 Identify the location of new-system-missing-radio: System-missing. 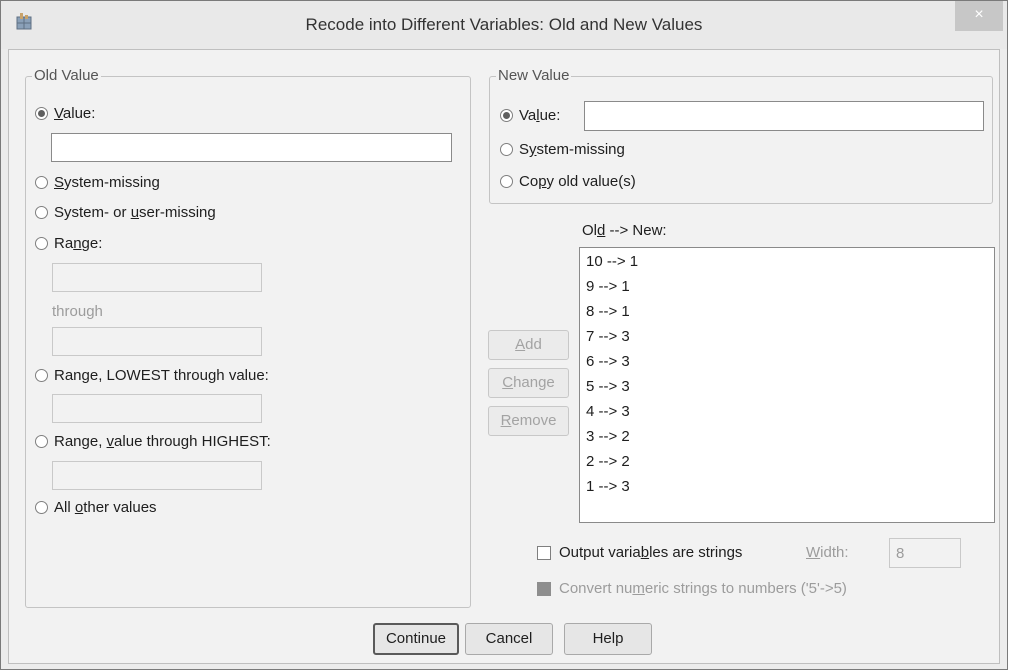
(562, 149).